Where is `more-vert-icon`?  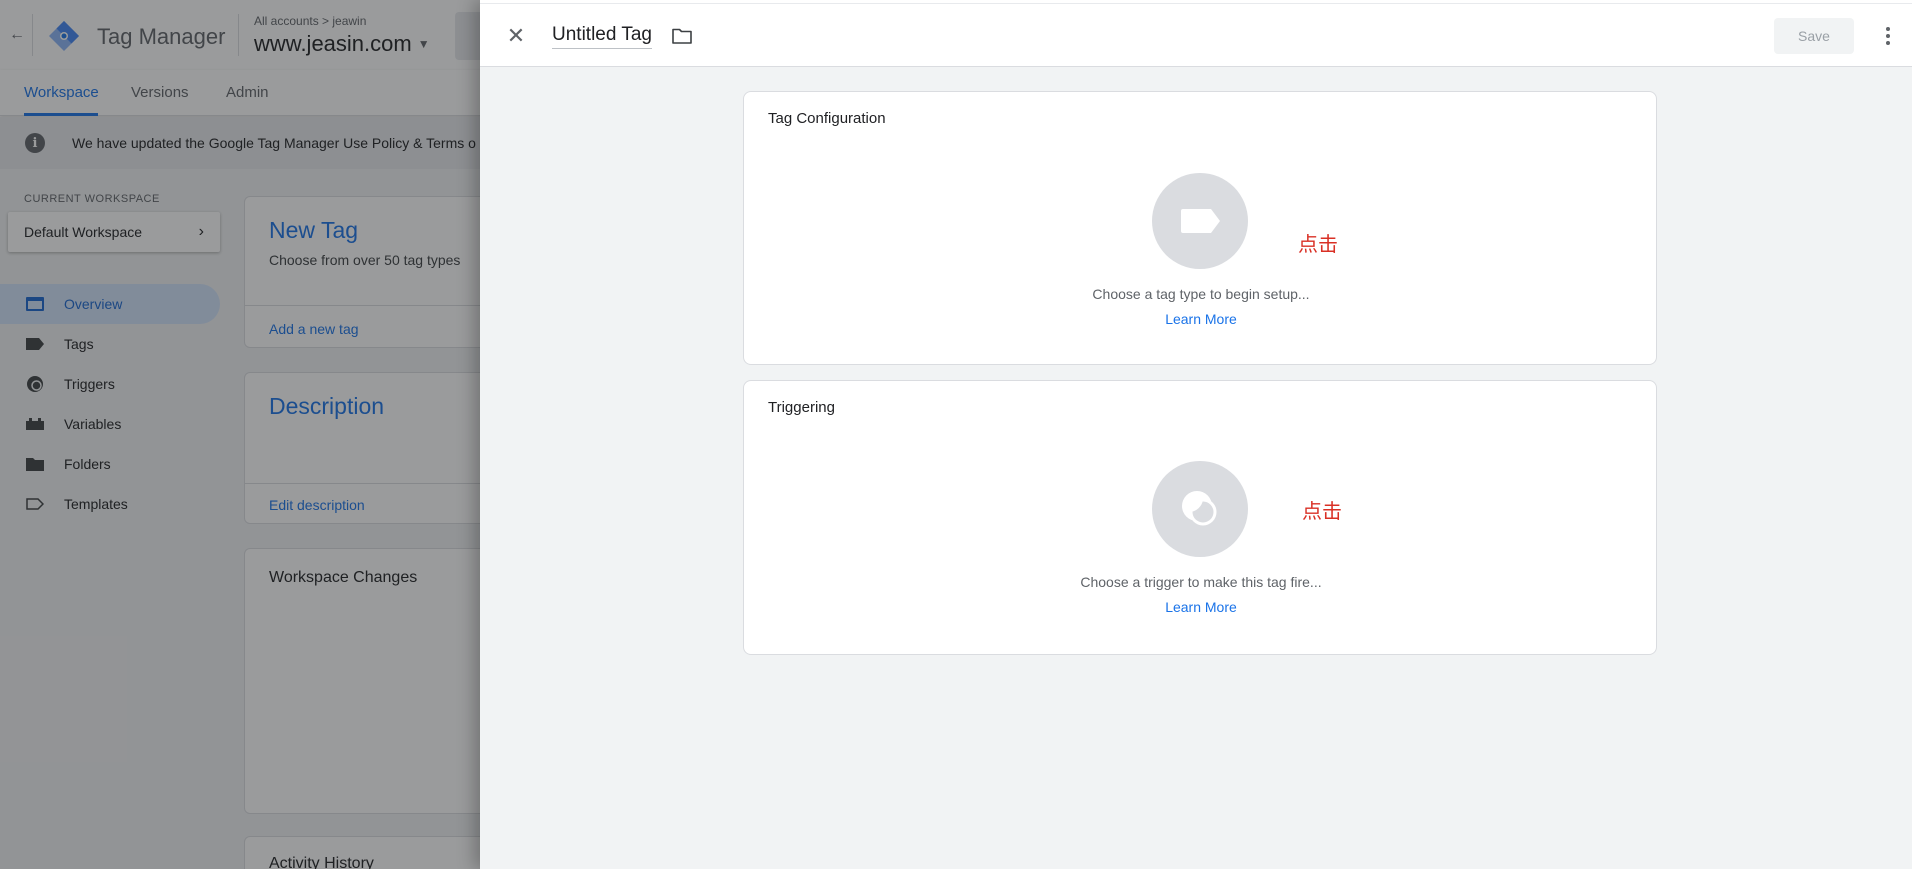
more-vert-icon is located at coordinates (1888, 36).